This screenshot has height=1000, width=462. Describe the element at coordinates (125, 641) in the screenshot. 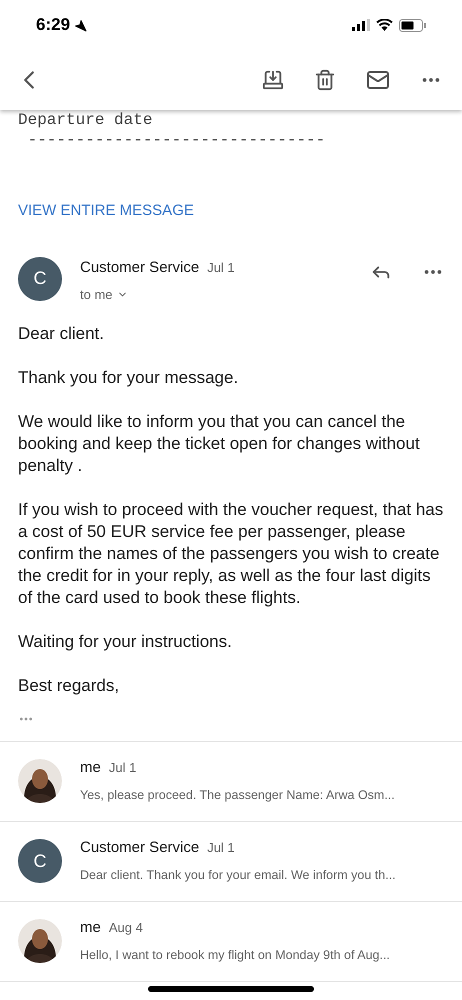

I see `message-paragraph: Waiting for your instructions.` at that location.